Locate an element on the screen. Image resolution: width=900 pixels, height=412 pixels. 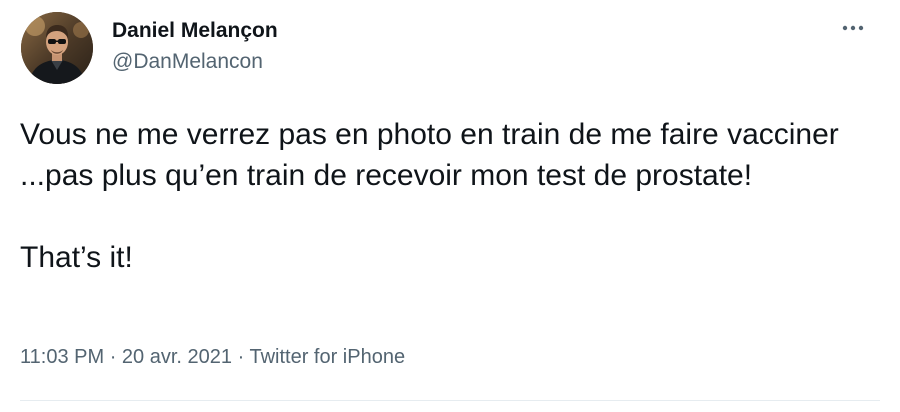
more-horizontal-icon is located at coordinates (853, 28).